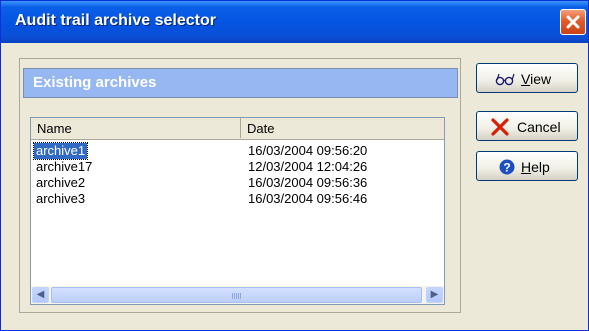  I want to click on archive-name: archive1, so click(60, 151).